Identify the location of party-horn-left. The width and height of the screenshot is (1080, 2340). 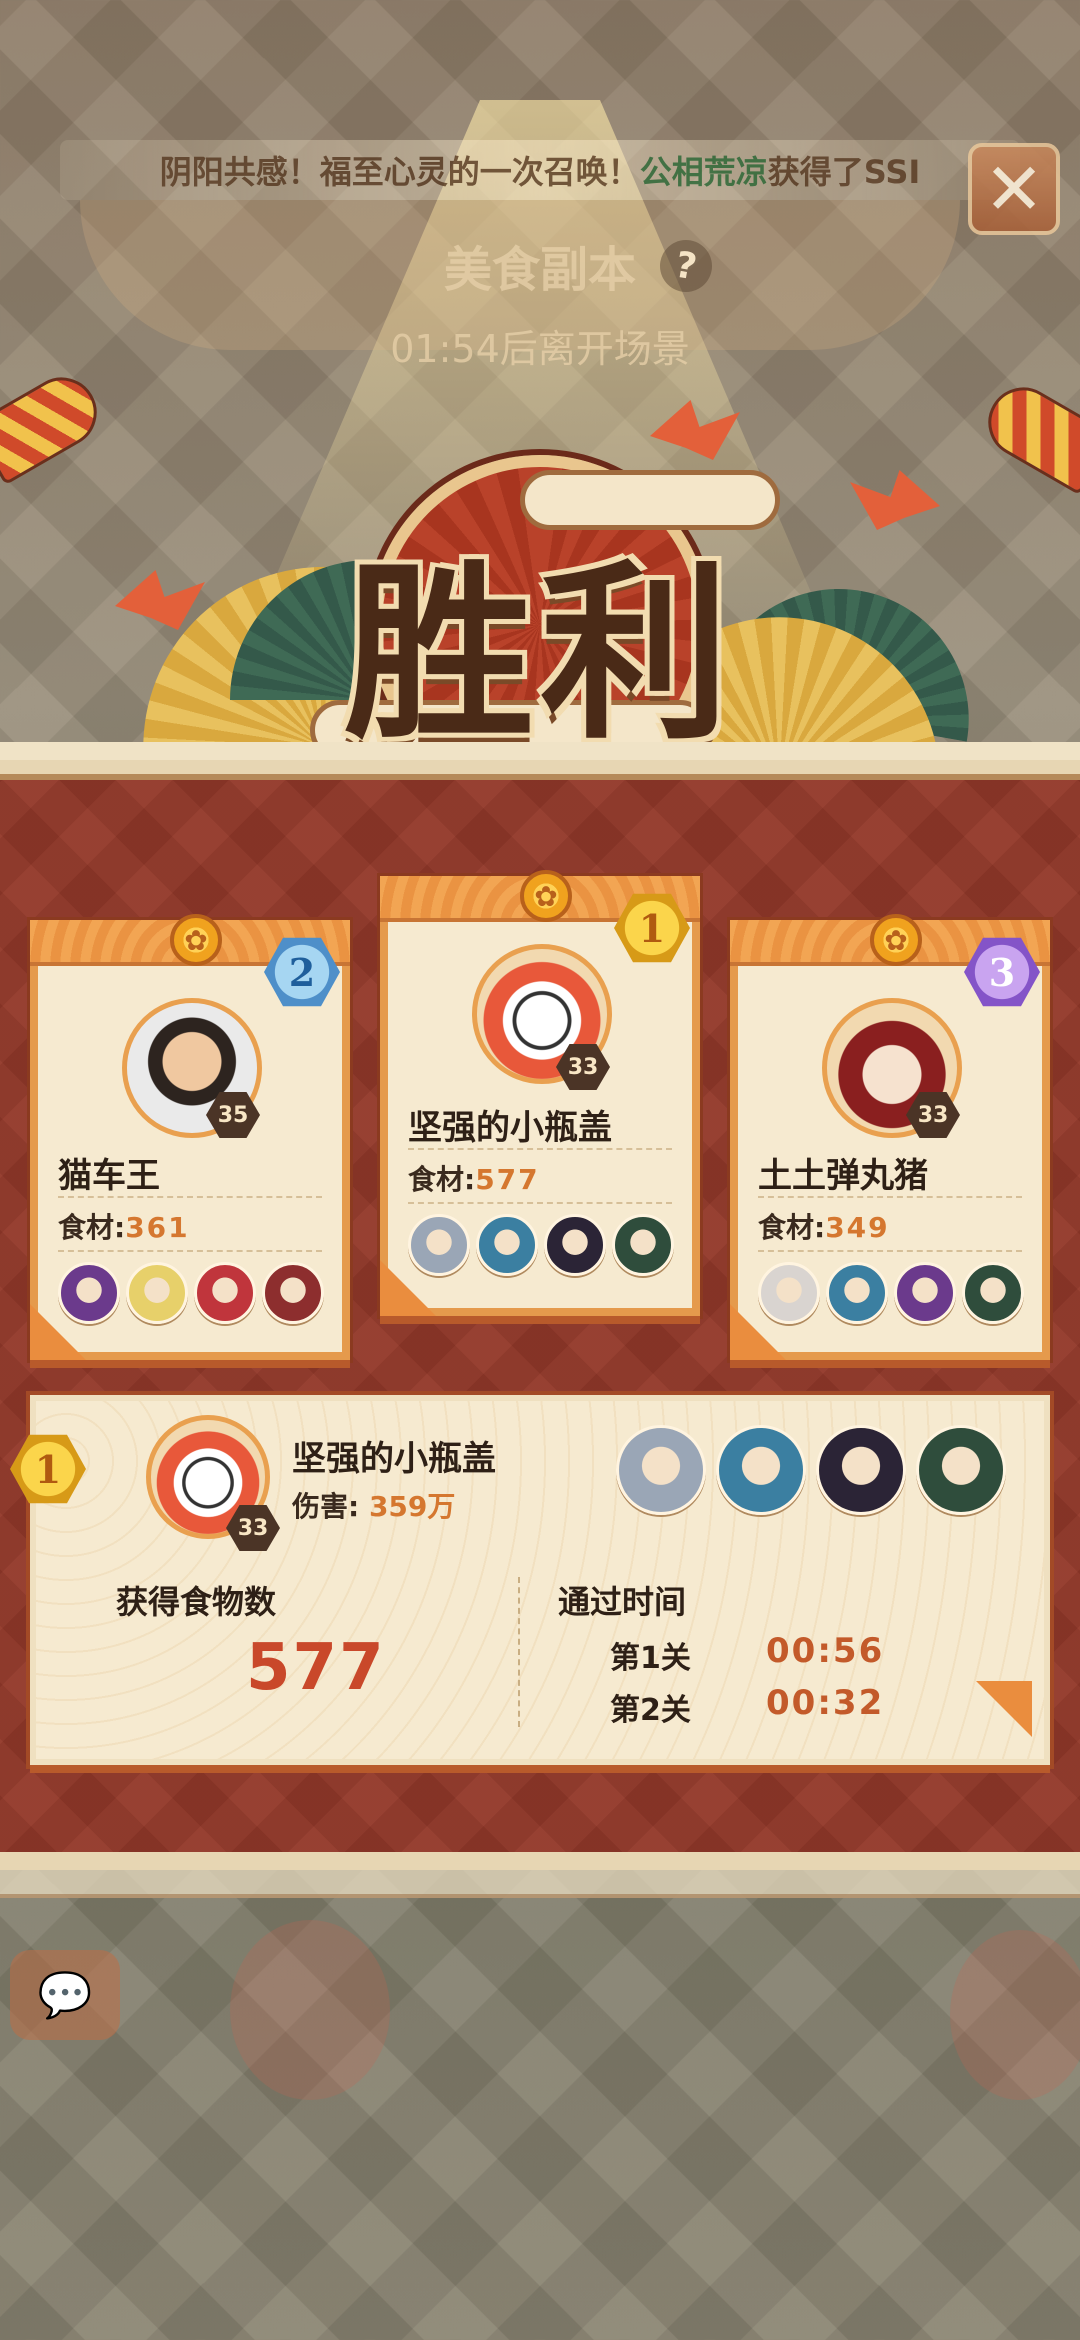
(55, 425).